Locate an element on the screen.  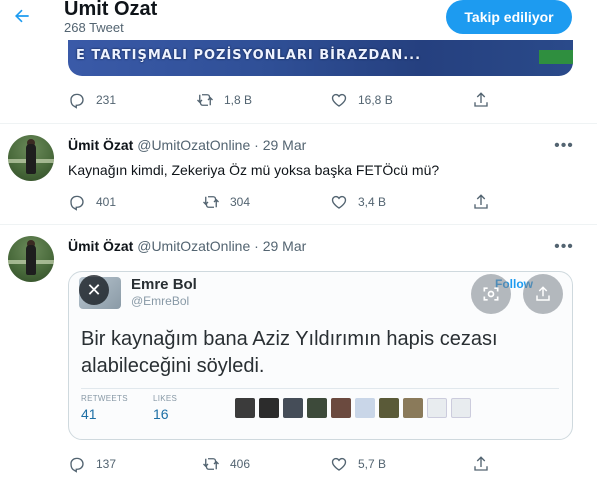
like-count: 16,8 B is located at coordinates (375, 100).